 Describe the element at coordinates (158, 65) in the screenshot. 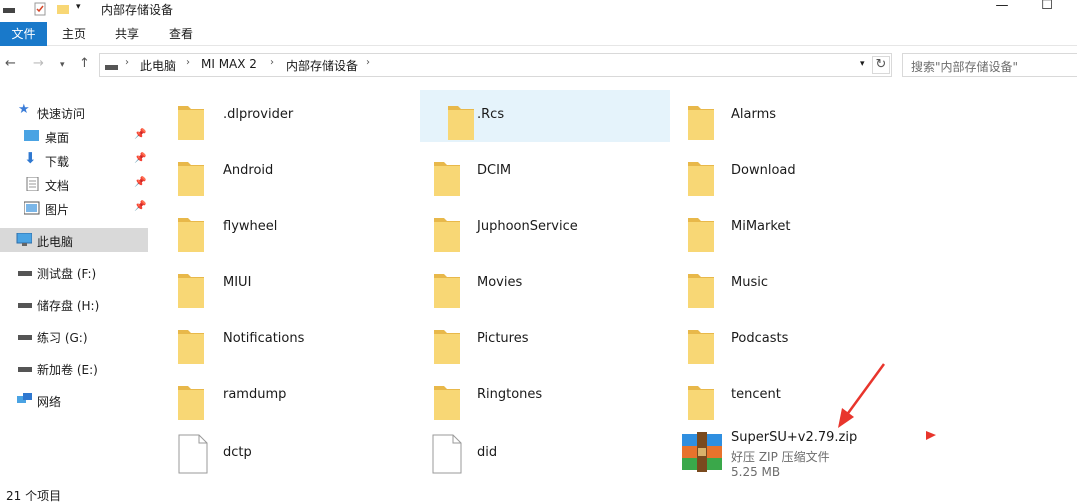

I see `breadcrumb-this-pc: 此电脑` at that location.